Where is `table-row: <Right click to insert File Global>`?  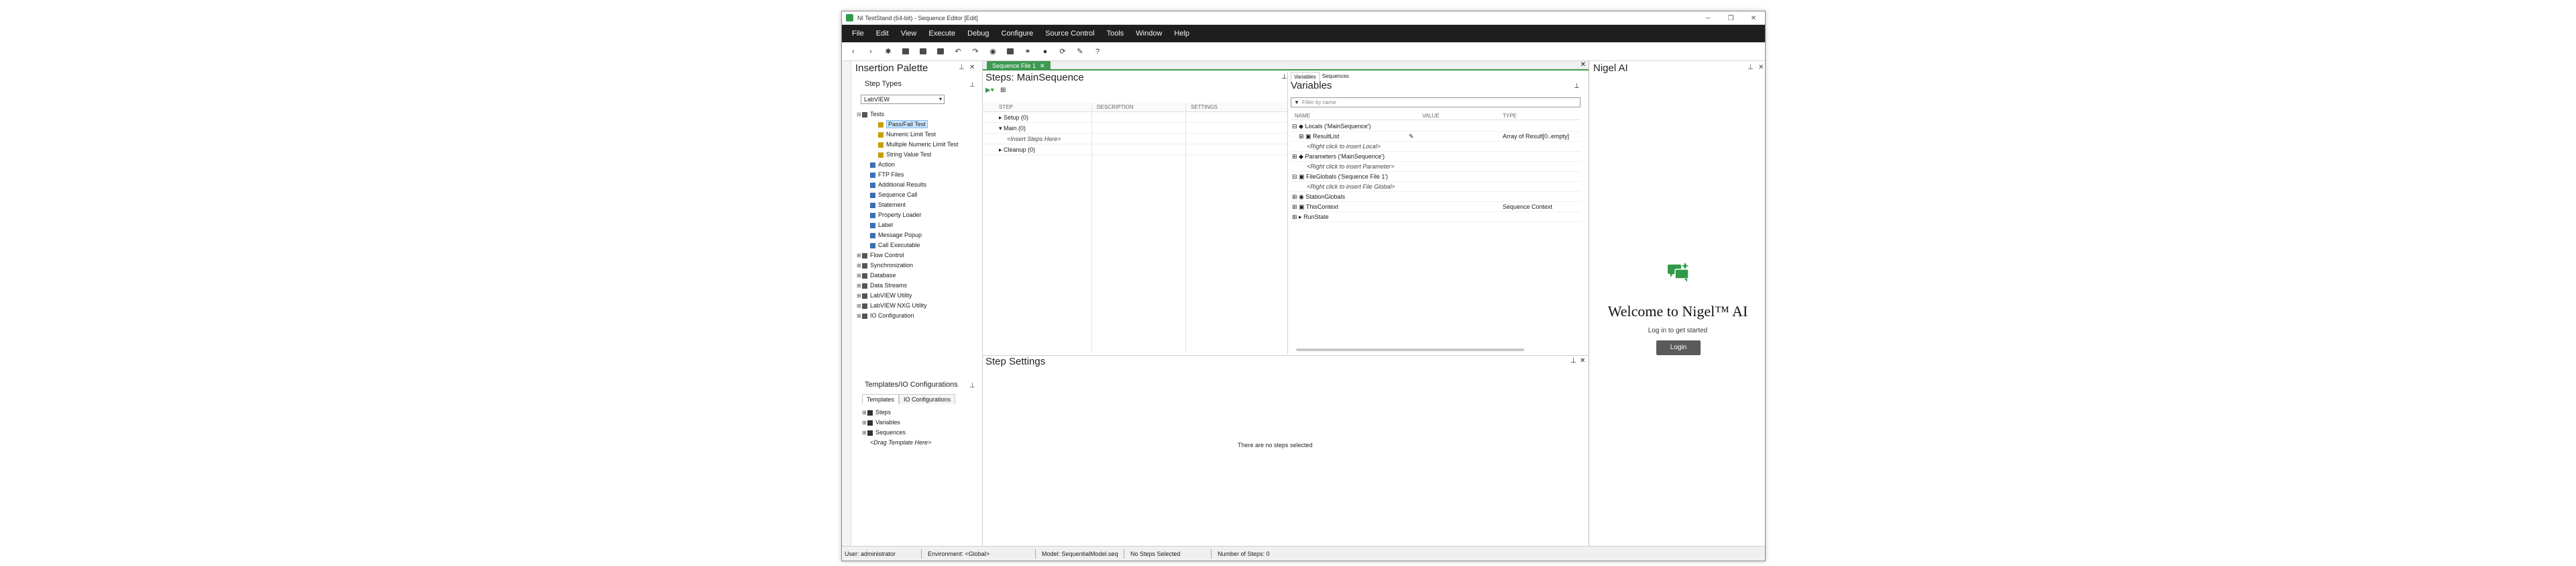 table-row: <Right click to insert File Global> is located at coordinates (1435, 187).